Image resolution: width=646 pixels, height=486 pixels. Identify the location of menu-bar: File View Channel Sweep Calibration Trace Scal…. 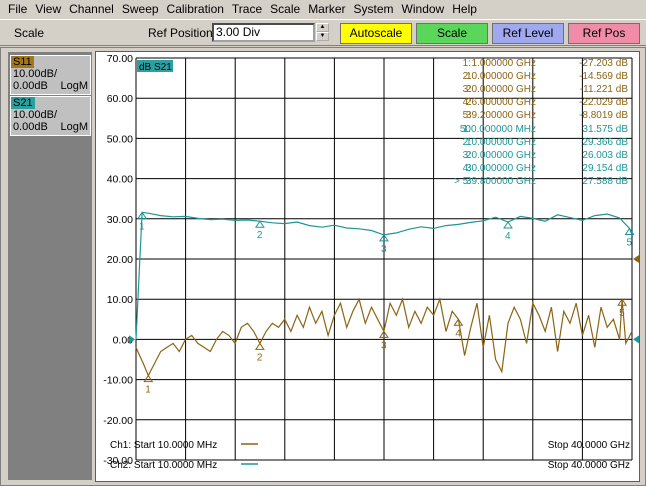
(323, 9).